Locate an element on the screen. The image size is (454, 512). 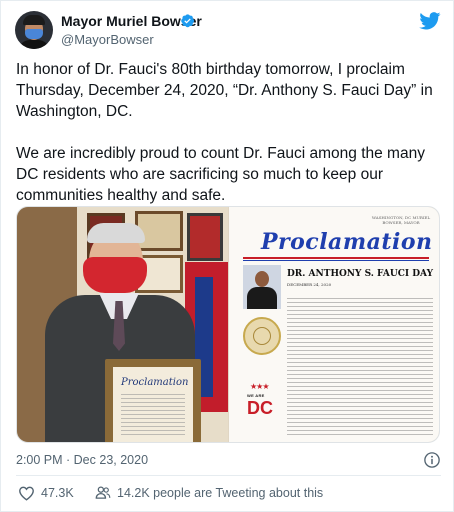
document-date: DECEMBER 24, 2020 is located at coordinates (309, 284).